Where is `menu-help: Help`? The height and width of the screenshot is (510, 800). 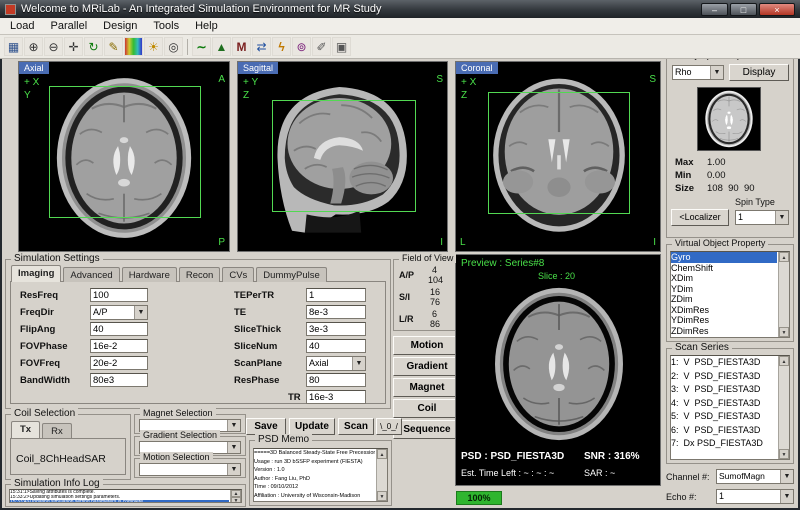
menu-help: Help is located at coordinates (206, 26).